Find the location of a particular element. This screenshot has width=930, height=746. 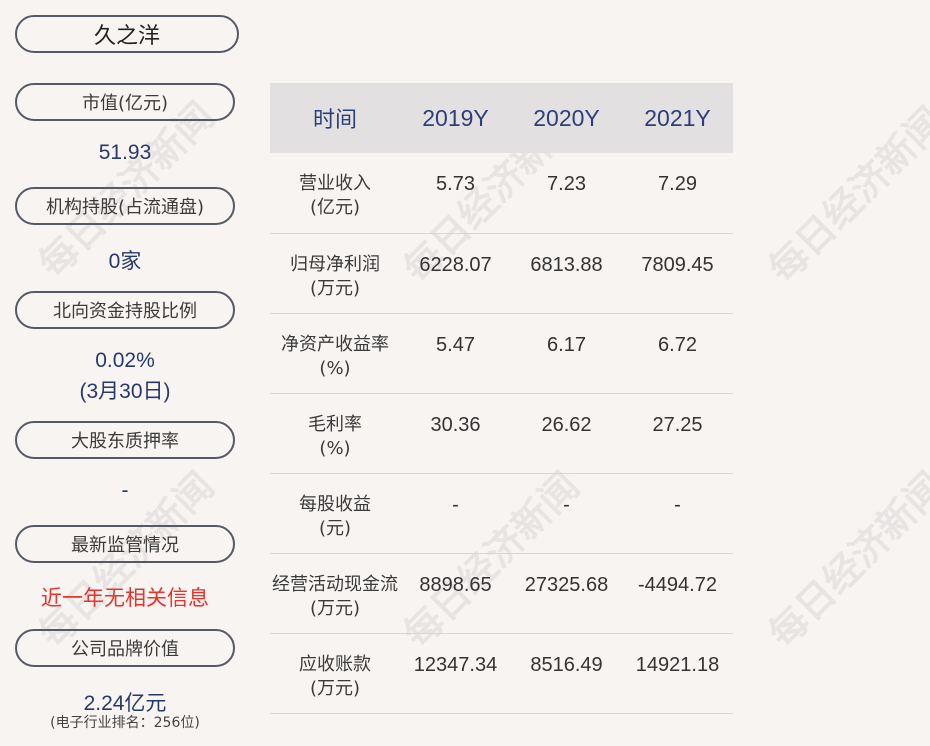

row-label: 经营活动现金流 (万元) is located at coordinates (335, 587).